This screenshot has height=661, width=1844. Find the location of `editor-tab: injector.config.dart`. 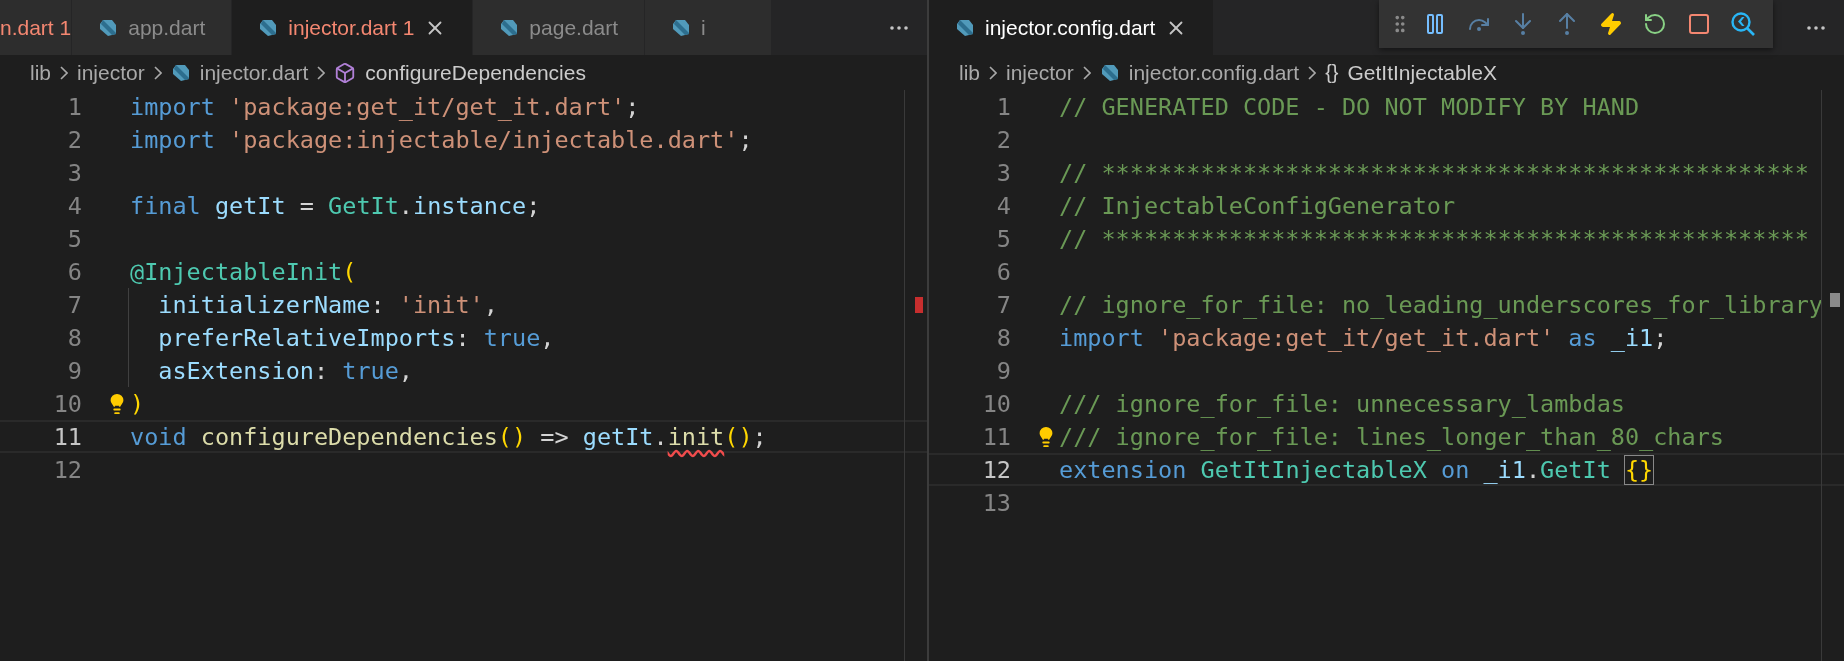

editor-tab: injector.config.dart is located at coordinates (1072, 27).